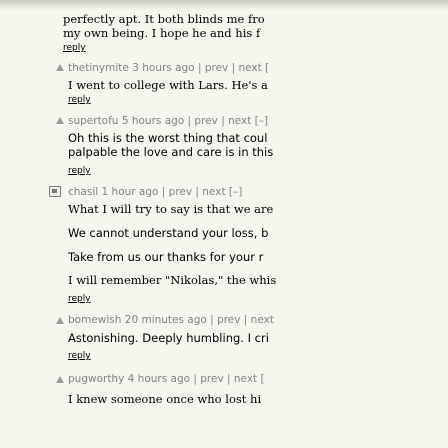 This screenshot has height=448, width=448. I want to click on username-link: bomewish, so click(94, 320).